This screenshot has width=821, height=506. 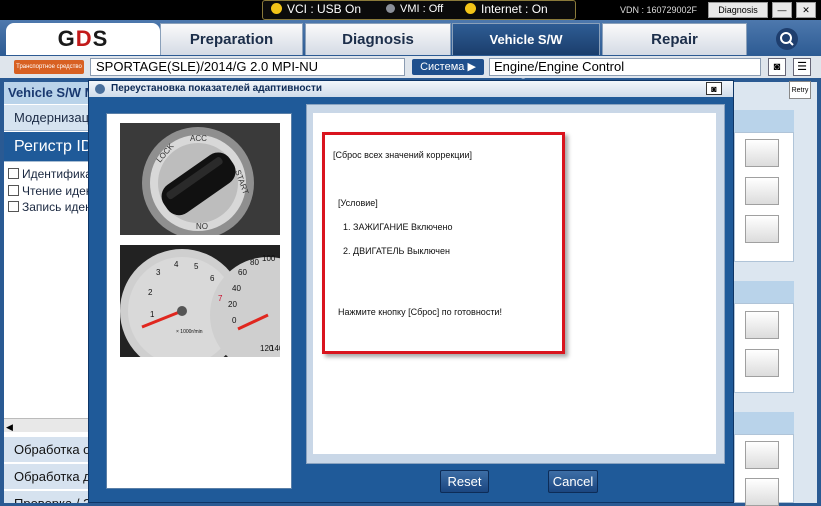 I want to click on rpm-tick: 4, so click(x=176, y=264).